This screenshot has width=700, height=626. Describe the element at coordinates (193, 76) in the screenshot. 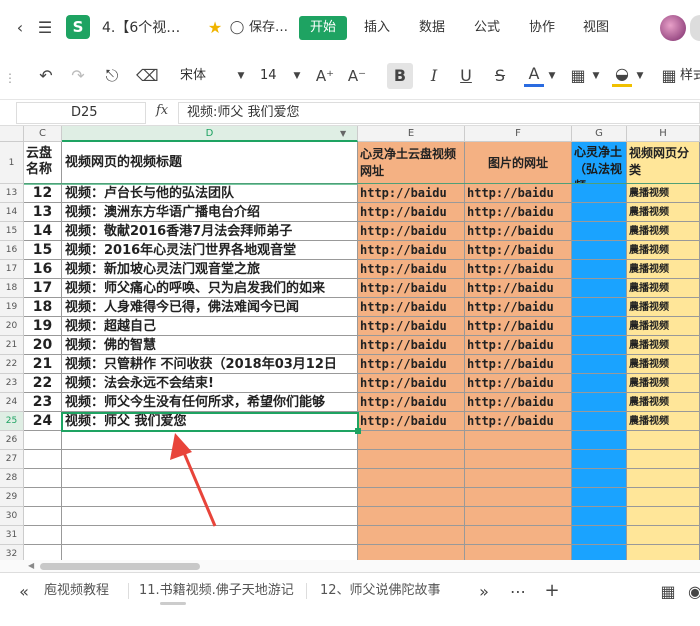

I see `font-name-select: 宋体` at that location.